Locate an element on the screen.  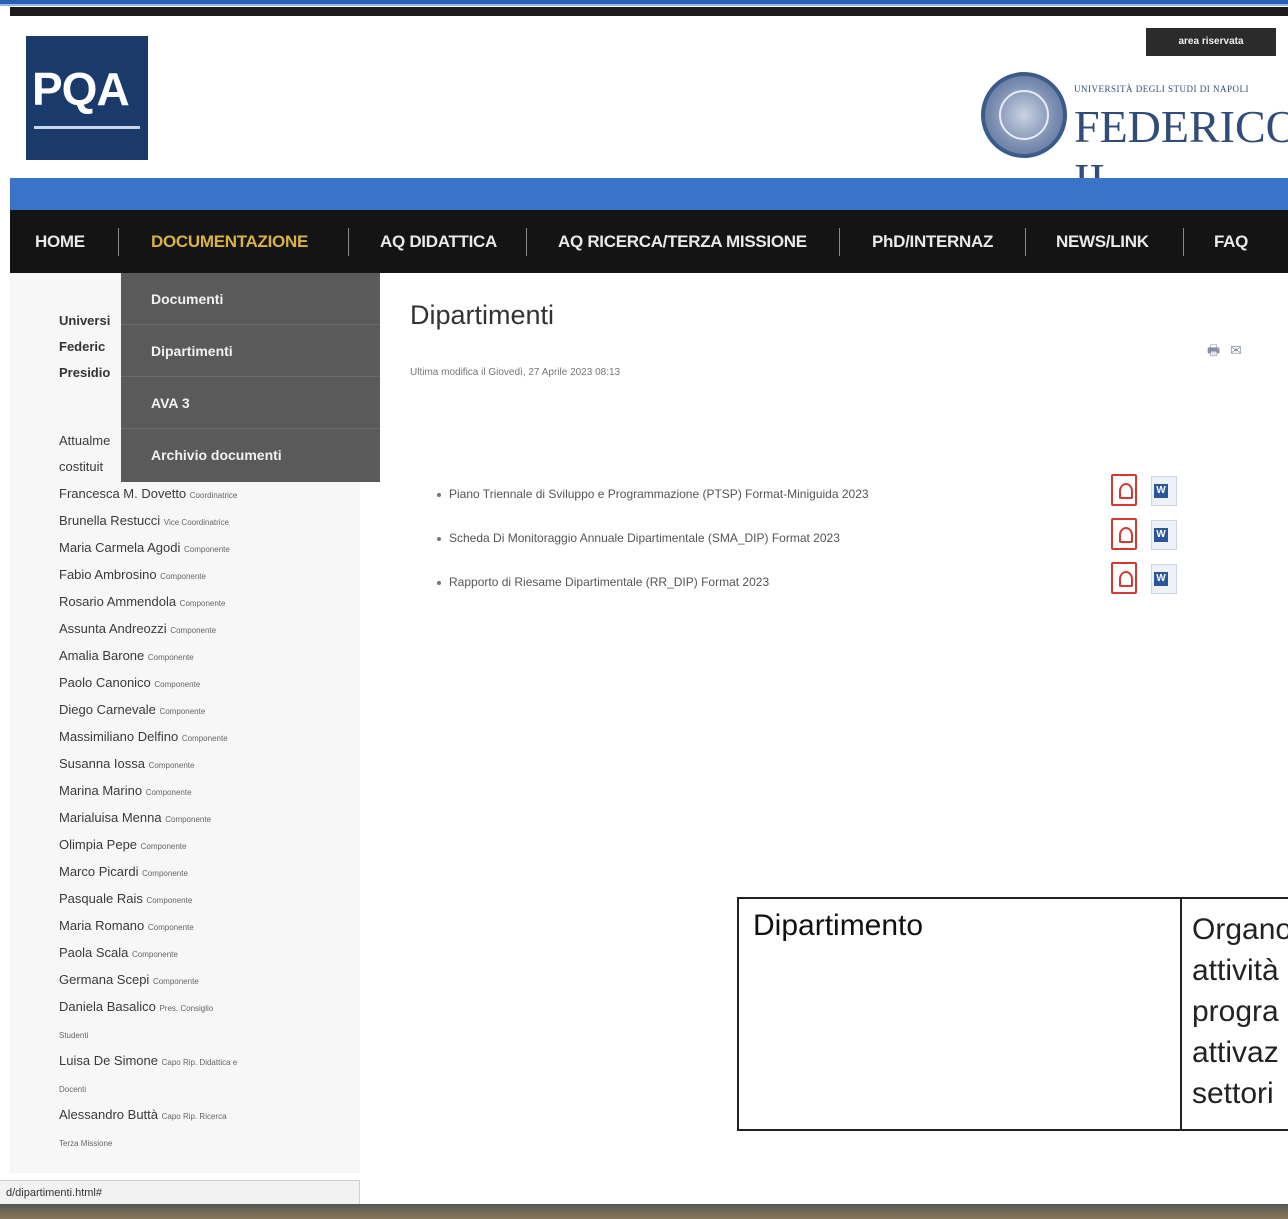
nav-faq: FAQ is located at coordinates (1231, 241).